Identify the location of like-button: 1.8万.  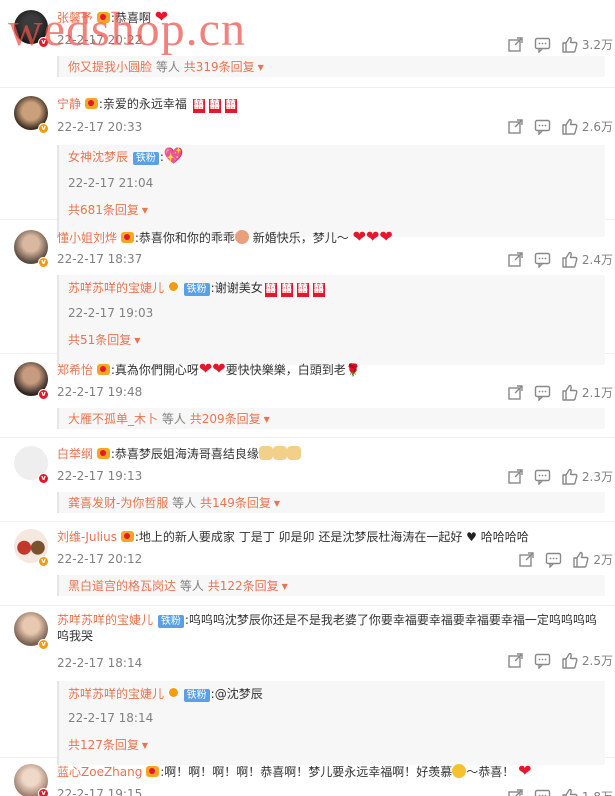
(587, 792).